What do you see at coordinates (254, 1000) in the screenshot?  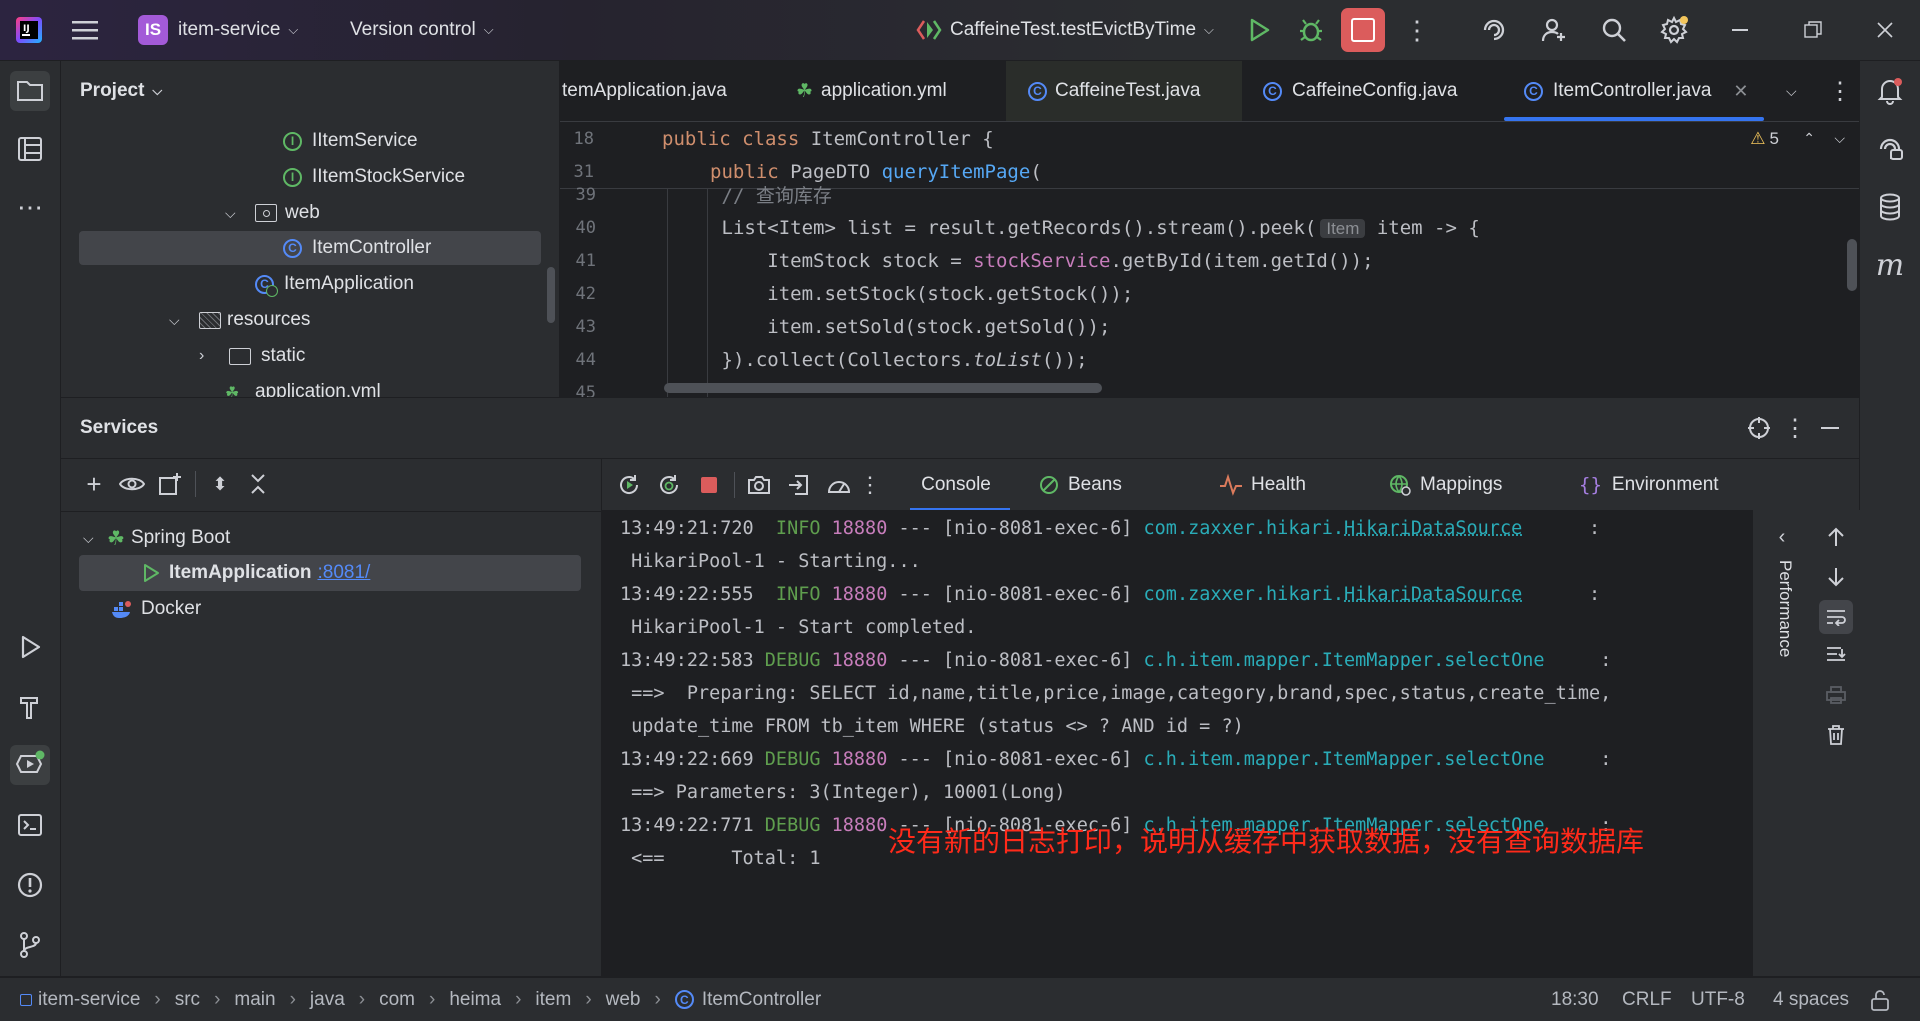 I see `breadcrumb-item: main` at bounding box center [254, 1000].